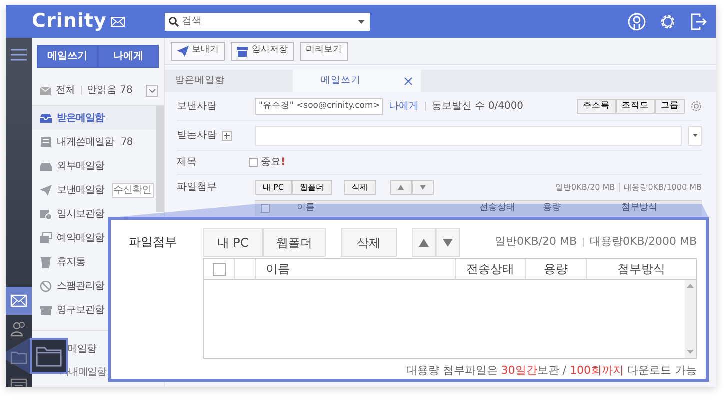 This screenshot has width=728, height=400. What do you see at coordinates (80, 215) in the screenshot?
I see `folder-label: 임시보관함` at bounding box center [80, 215].